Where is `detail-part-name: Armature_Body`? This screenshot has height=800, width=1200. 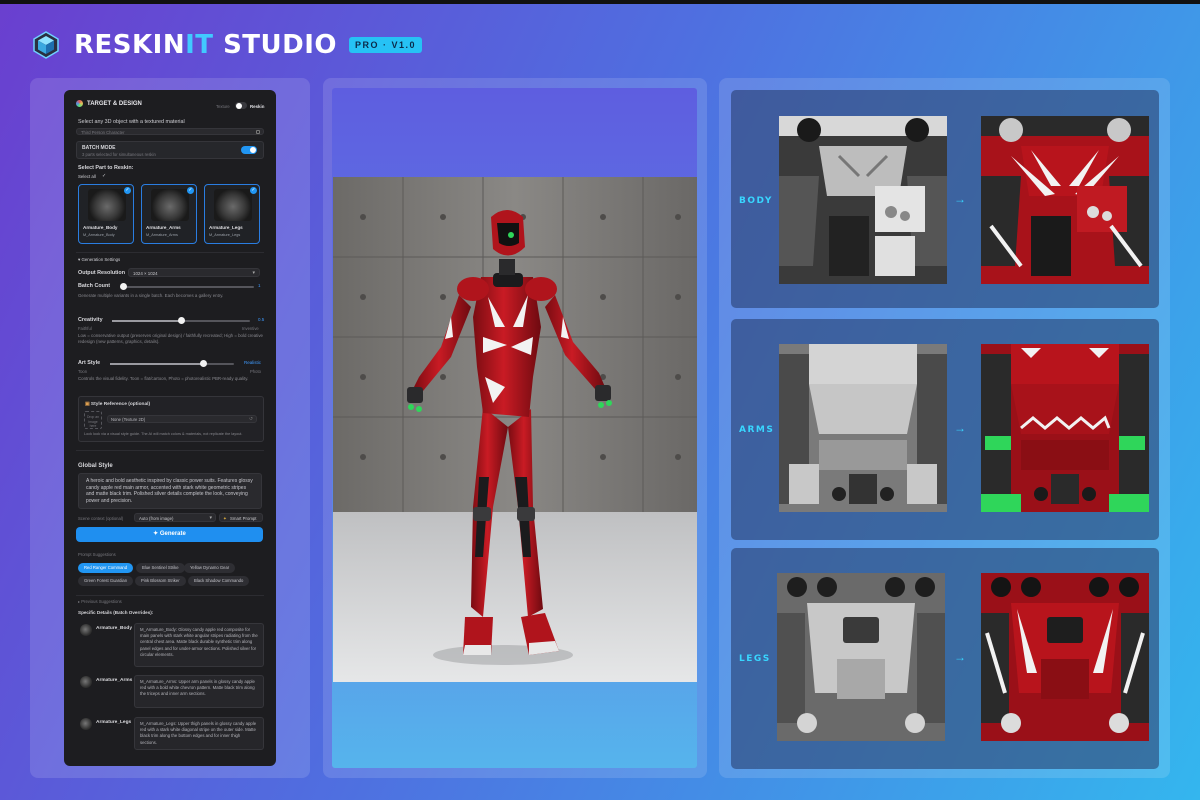
detail-part-name: Armature_Body is located at coordinates (114, 628).